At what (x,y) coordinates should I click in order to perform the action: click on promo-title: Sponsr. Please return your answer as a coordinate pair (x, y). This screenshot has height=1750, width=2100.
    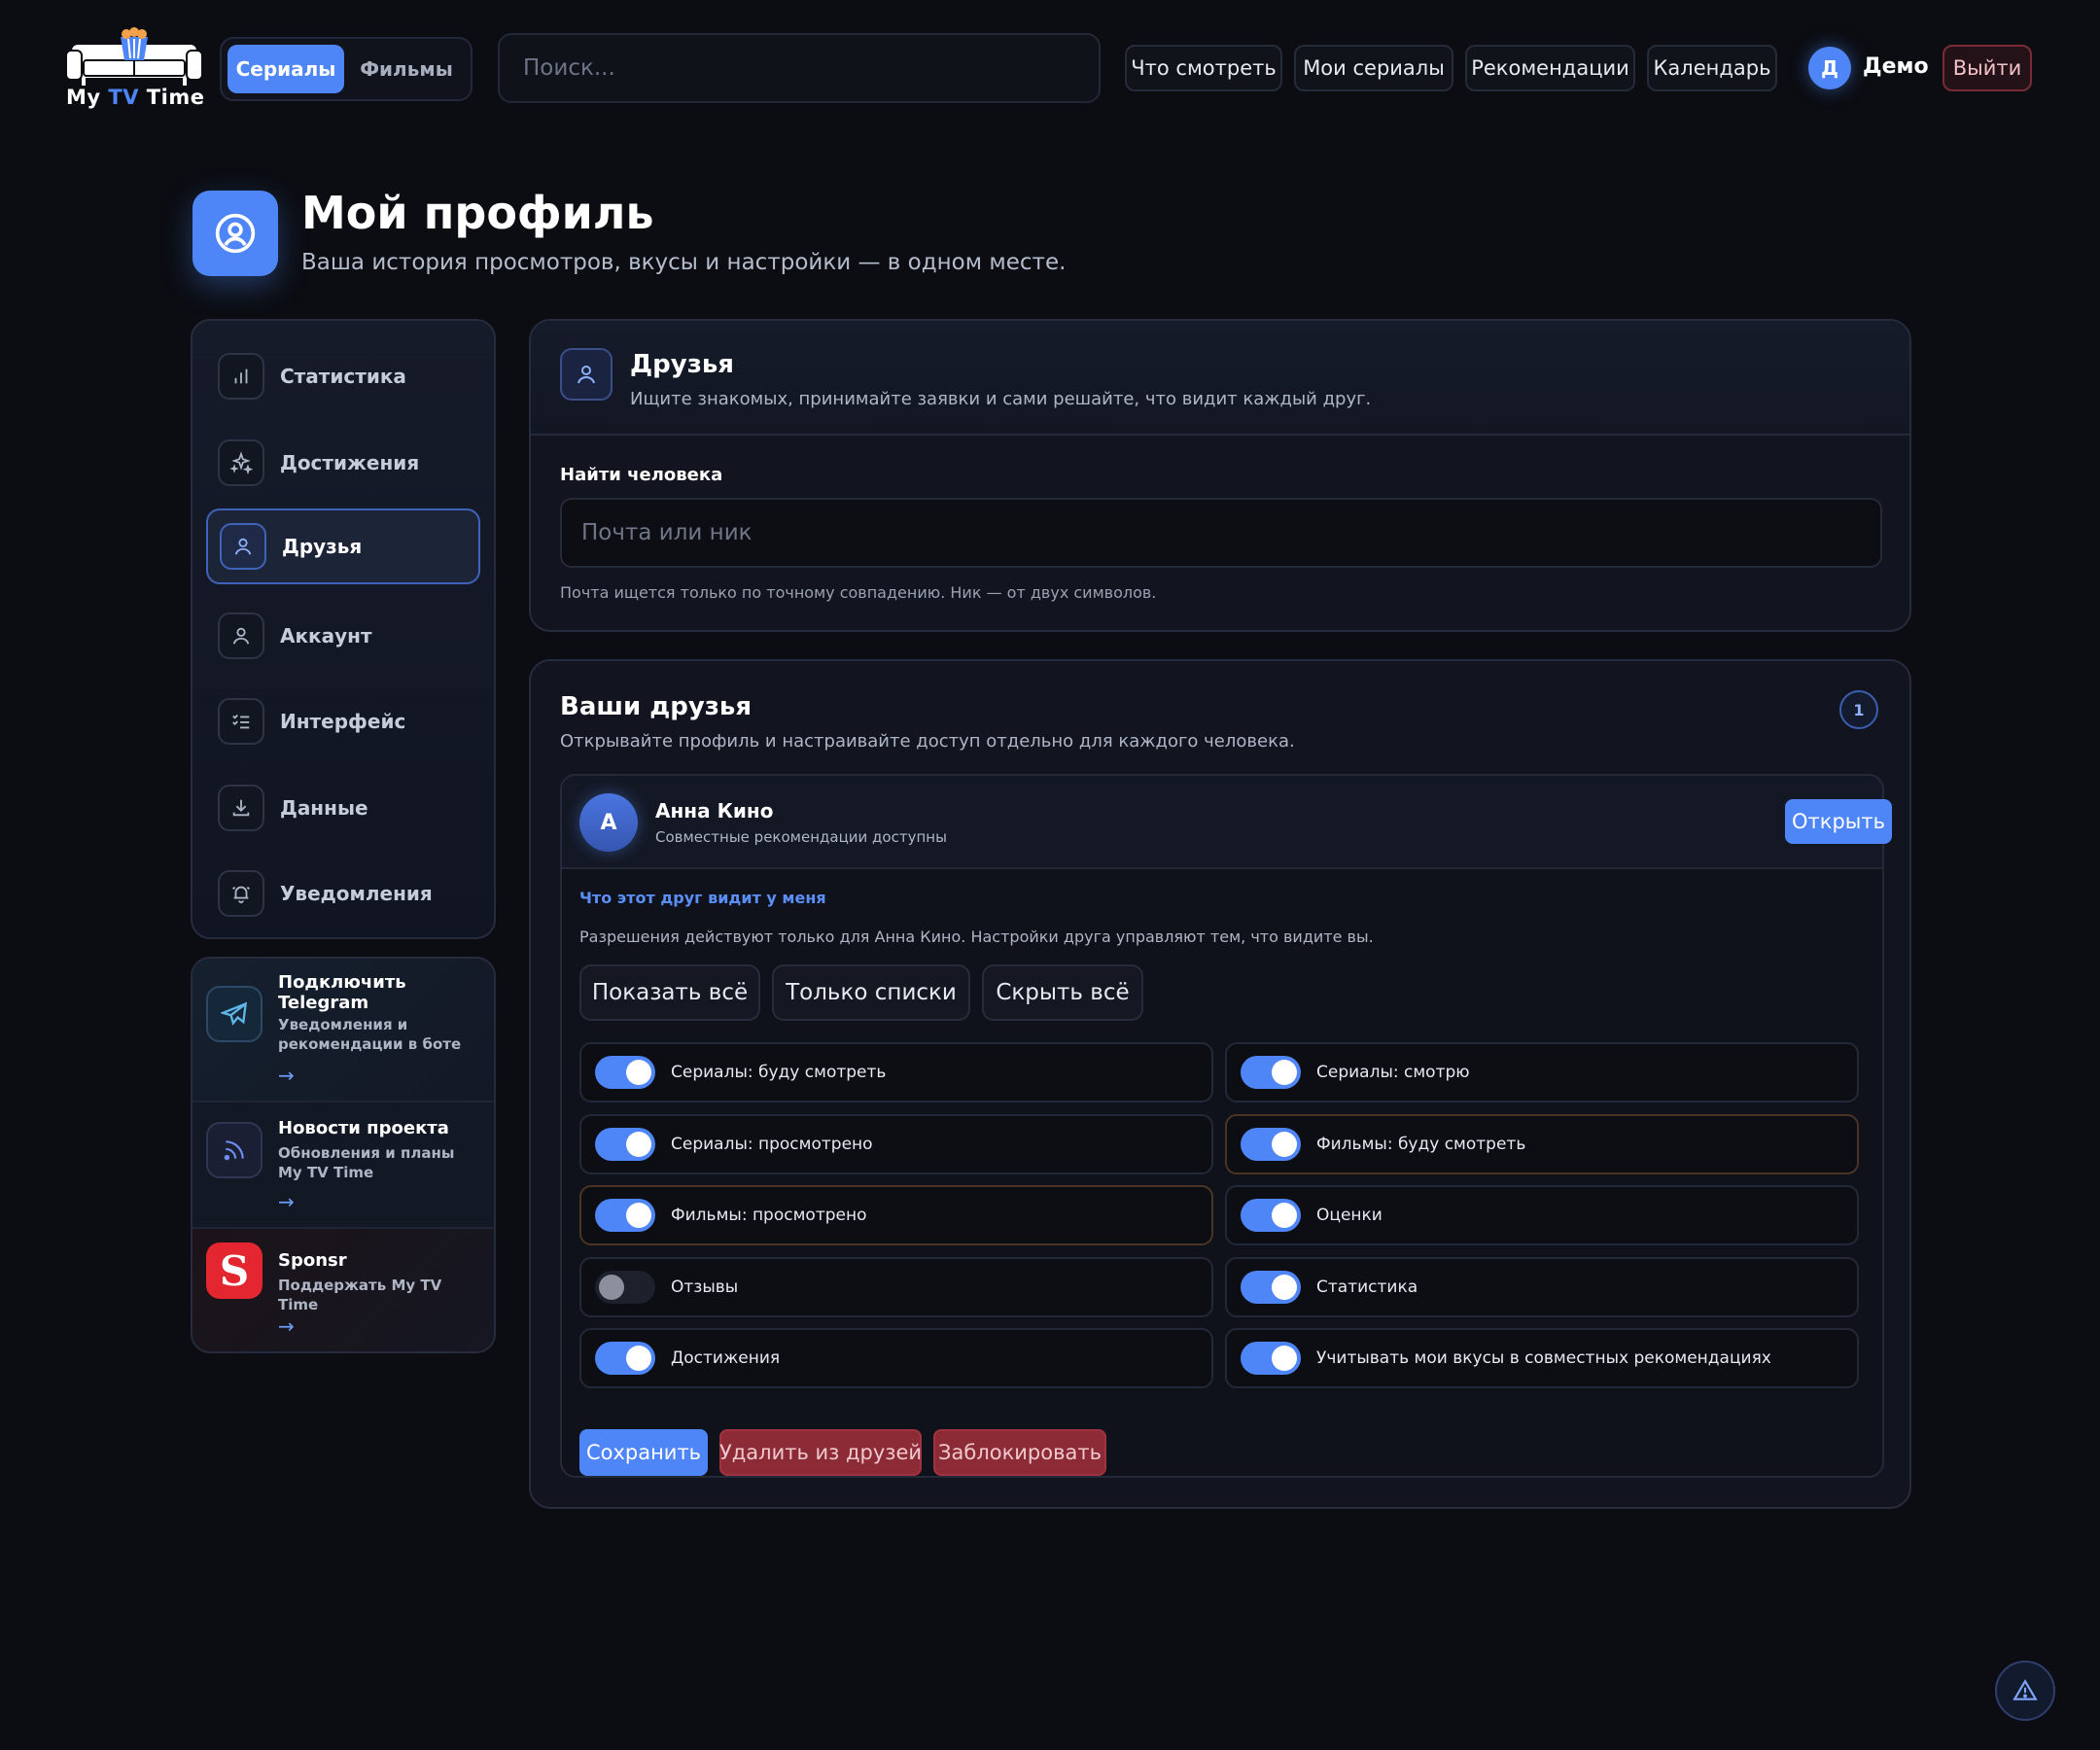
    Looking at the image, I should click on (312, 1260).